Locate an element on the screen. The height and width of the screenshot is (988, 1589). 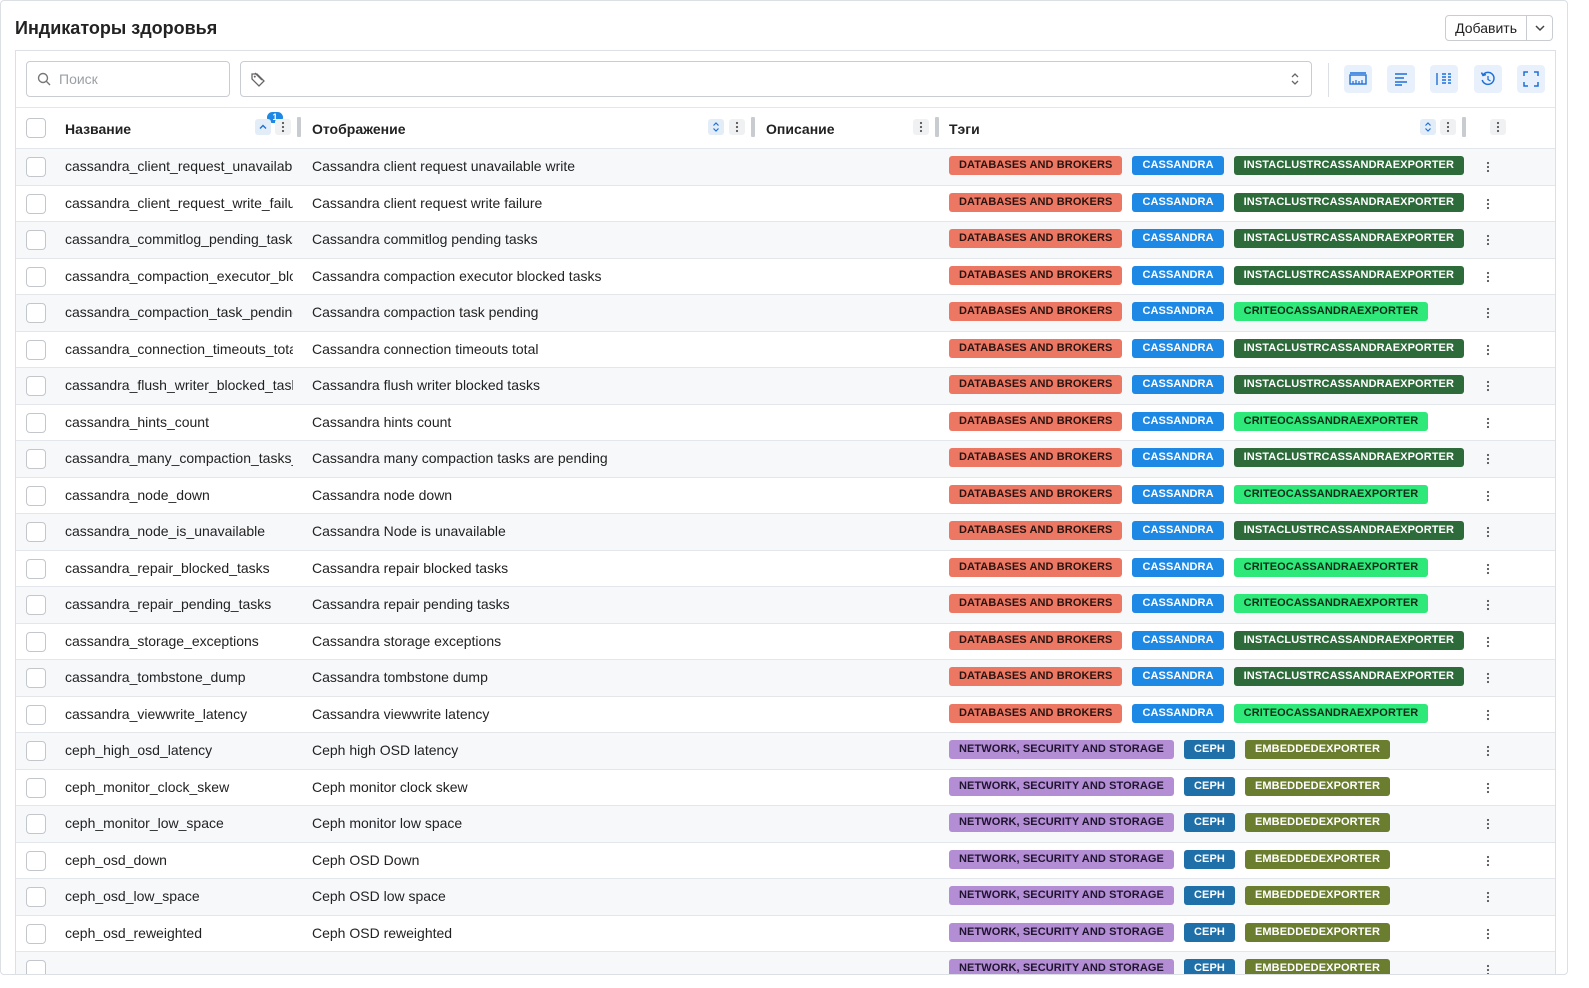
add-button: Добавить is located at coordinates (1486, 28).